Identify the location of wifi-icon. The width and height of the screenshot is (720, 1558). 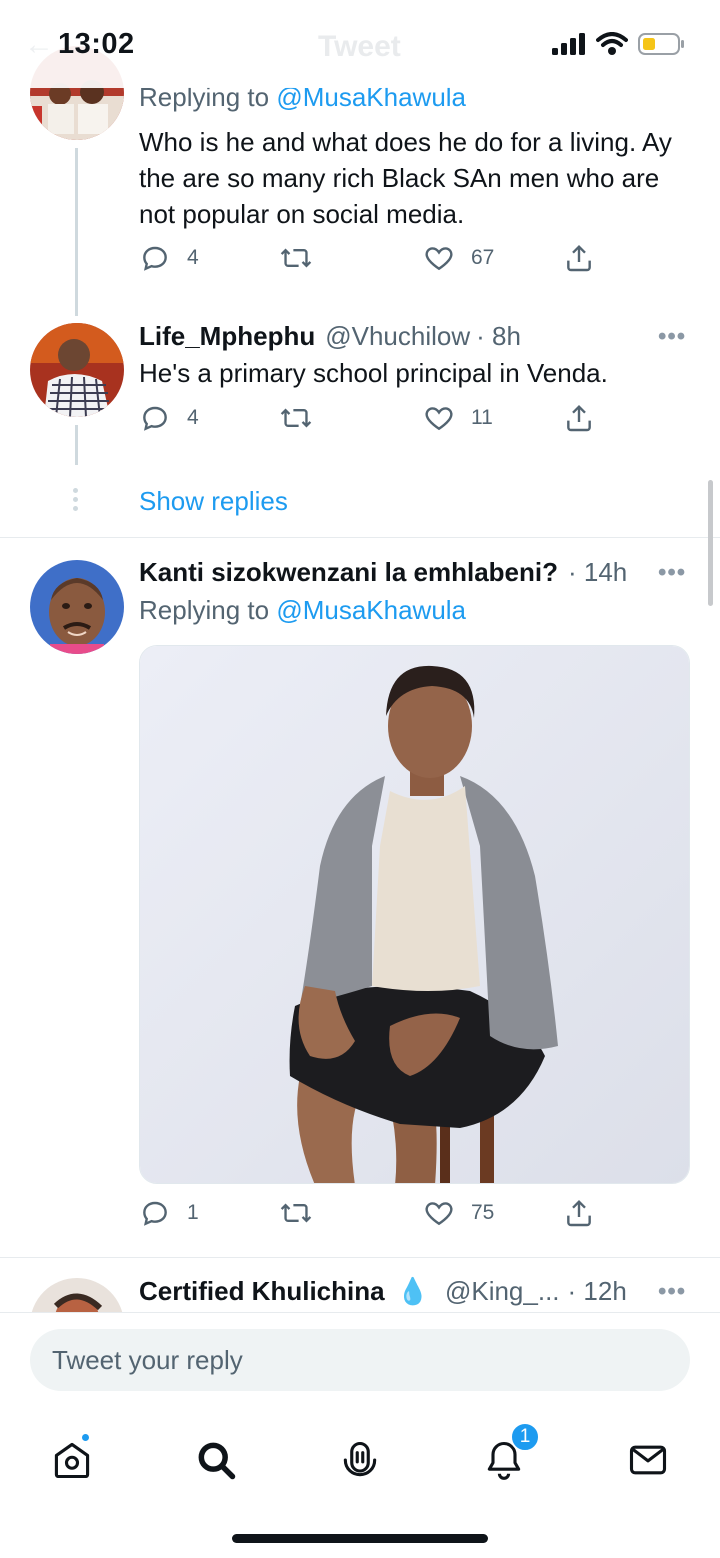
(612, 43).